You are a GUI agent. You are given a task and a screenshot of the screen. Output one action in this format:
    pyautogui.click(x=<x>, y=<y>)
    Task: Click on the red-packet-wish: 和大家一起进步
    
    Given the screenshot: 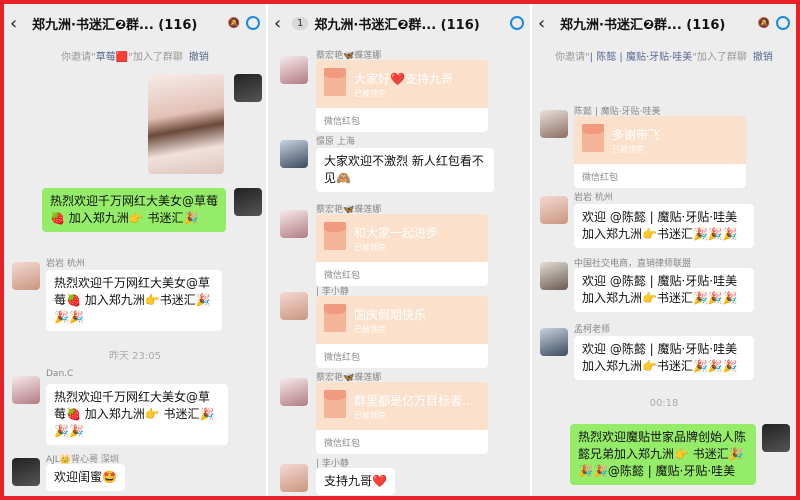 What is the action you would take?
    pyautogui.click(x=396, y=233)
    